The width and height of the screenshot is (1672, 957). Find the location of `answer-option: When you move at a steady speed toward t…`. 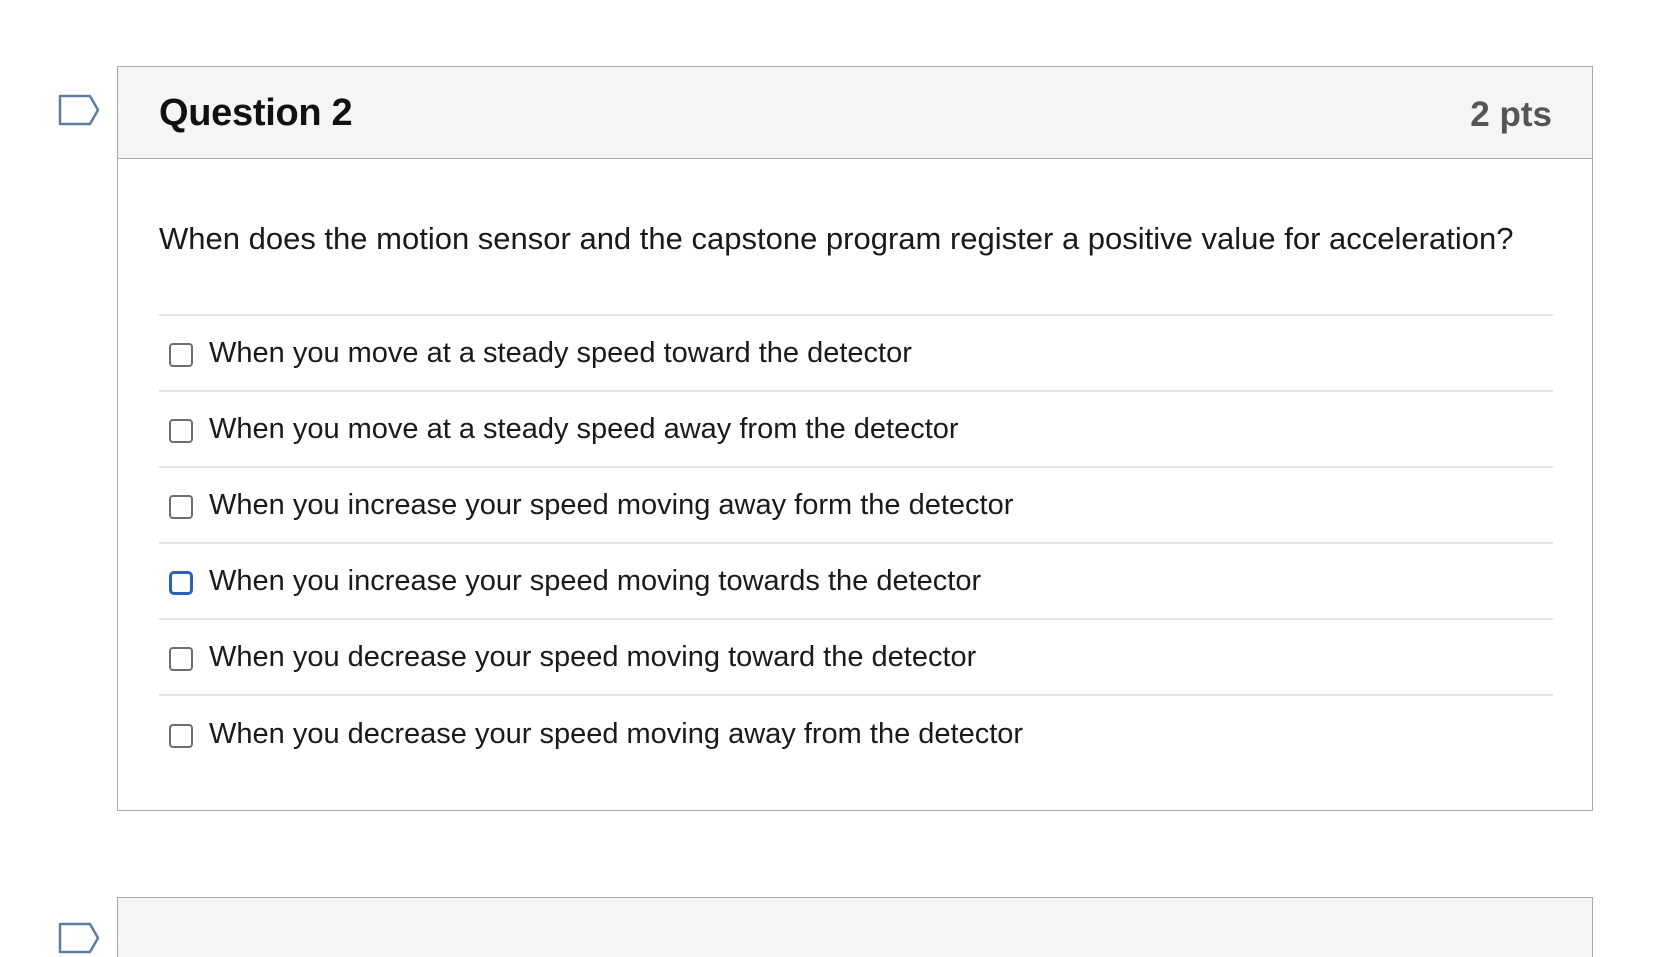

answer-option: When you move at a steady speed toward t… is located at coordinates (856, 354).